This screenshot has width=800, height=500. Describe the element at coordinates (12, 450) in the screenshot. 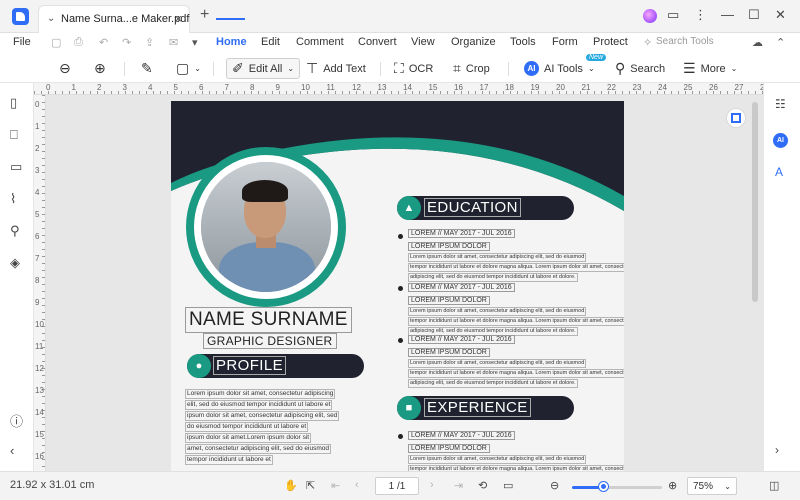

I see `collapse-left-icon: ‹` at that location.